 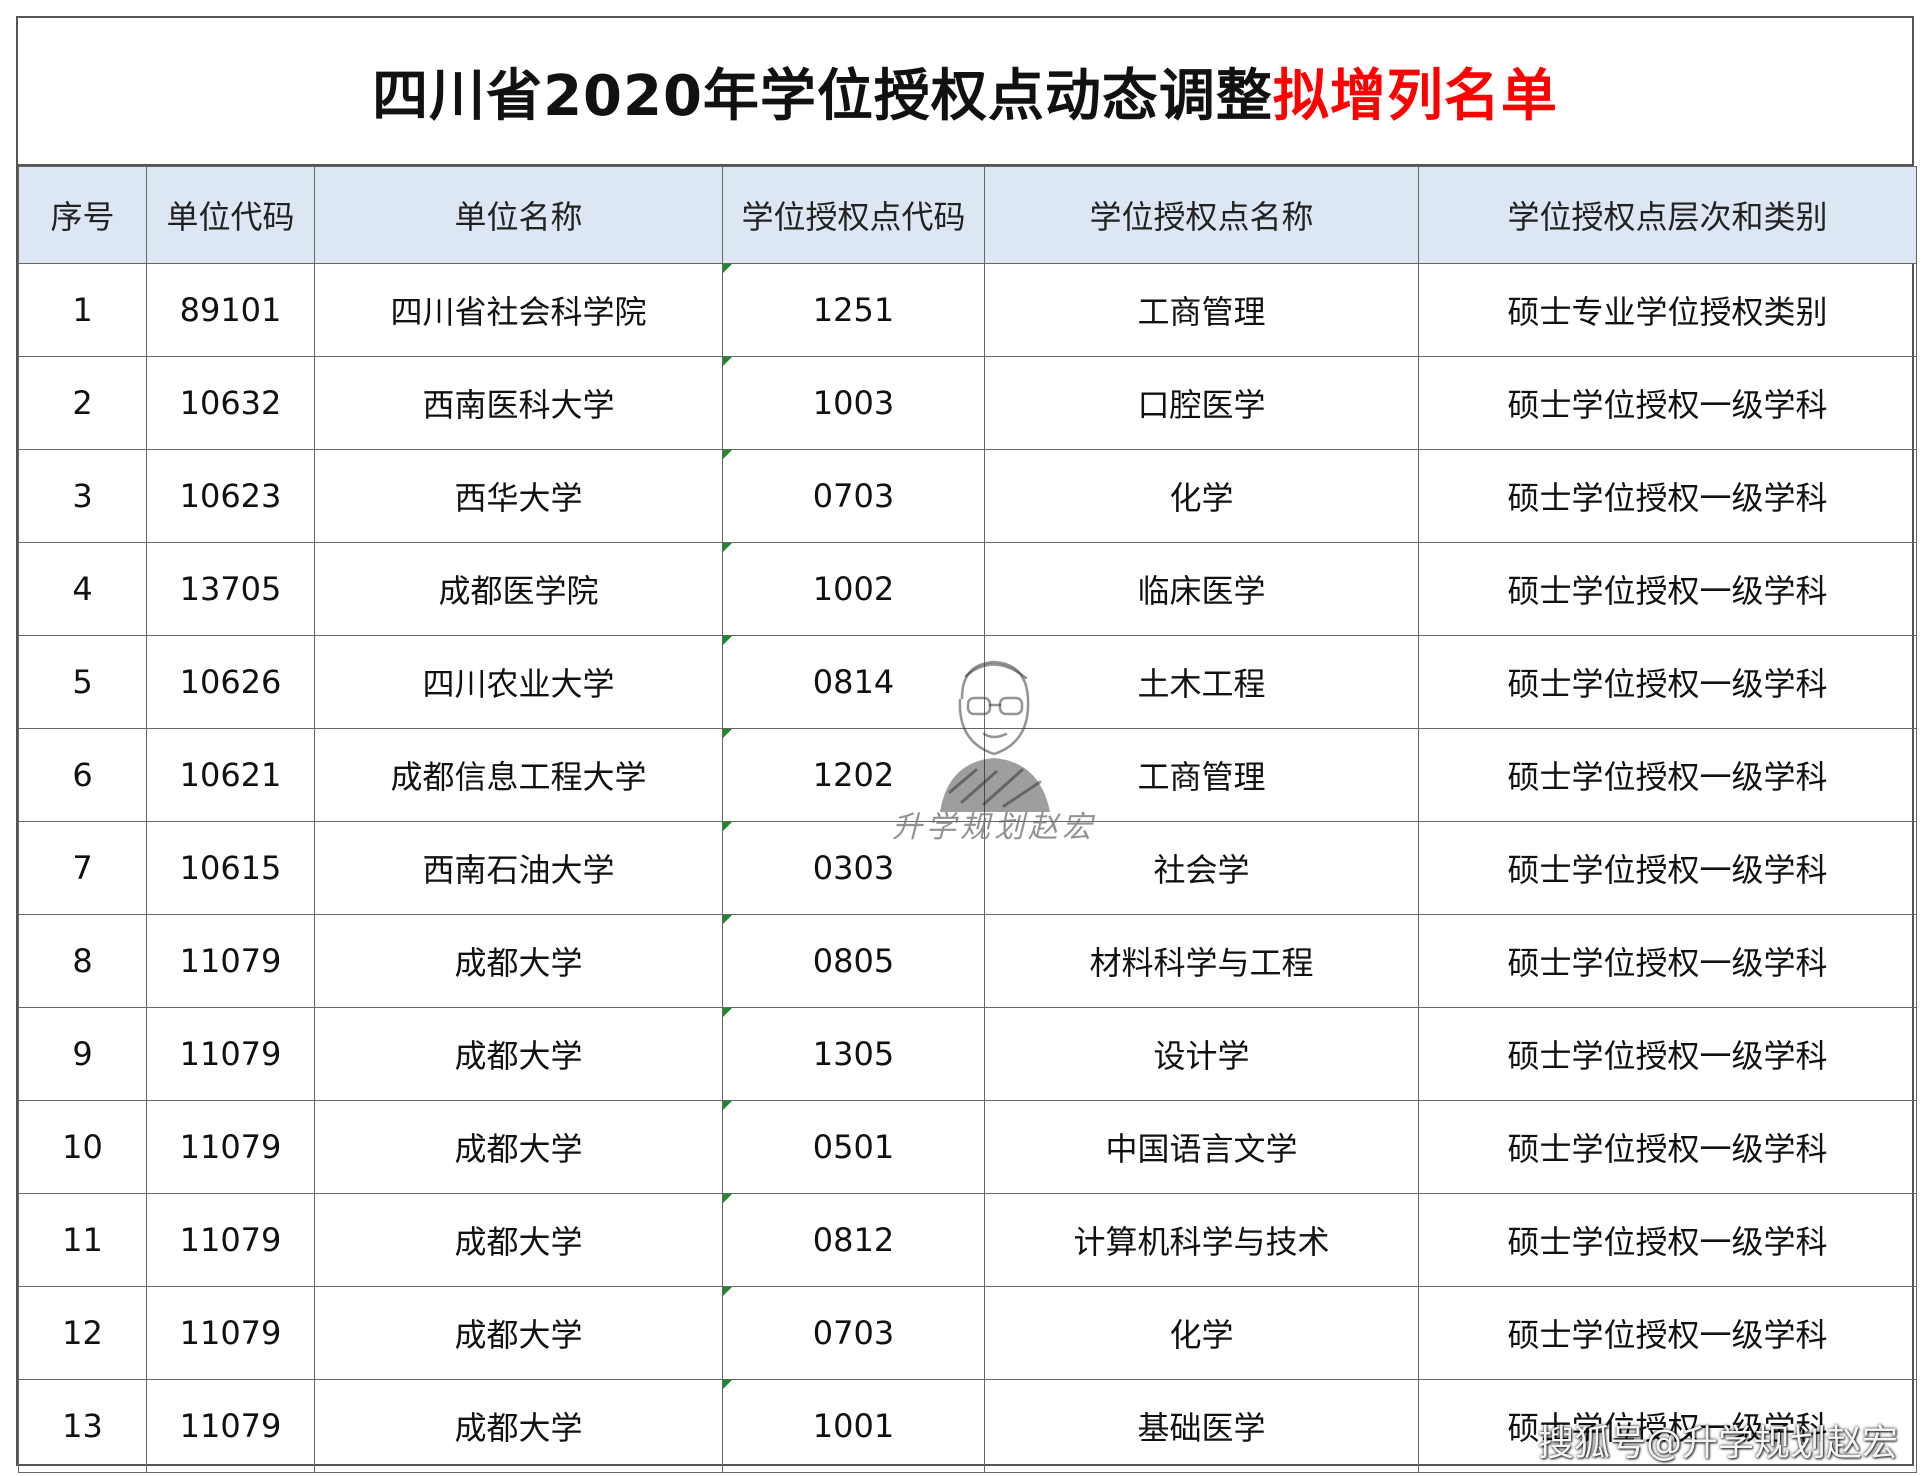 What do you see at coordinates (853, 1054) in the screenshot?
I see `cell-degree-code: 1305` at bounding box center [853, 1054].